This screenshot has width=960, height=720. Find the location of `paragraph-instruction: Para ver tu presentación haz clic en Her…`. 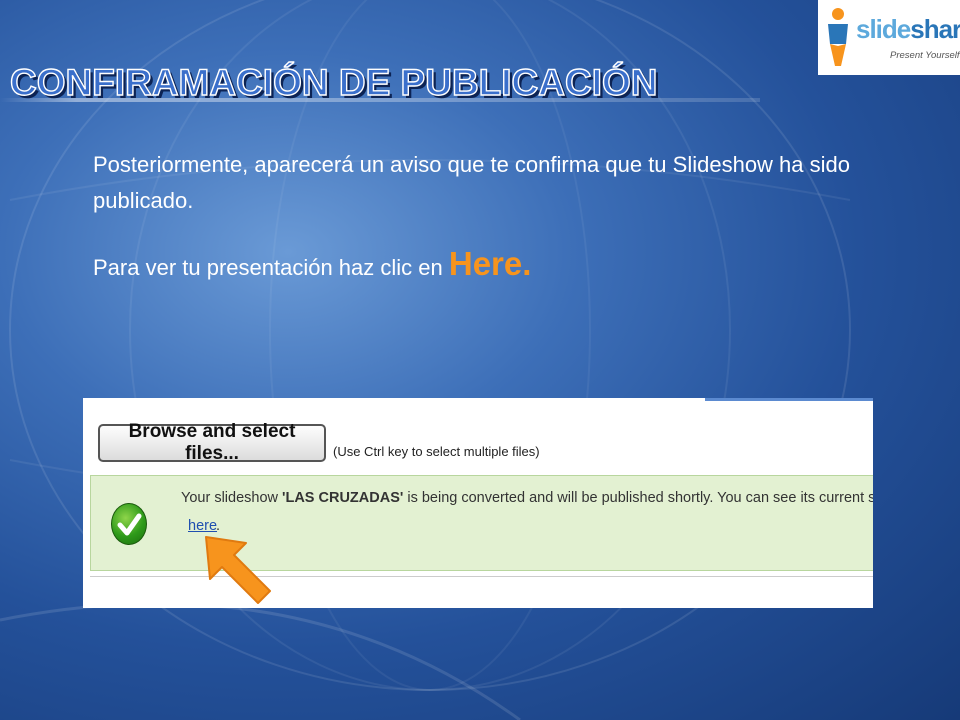

paragraph-instruction: Para ver tu presentación haz clic en Her… is located at coordinates (493, 266).